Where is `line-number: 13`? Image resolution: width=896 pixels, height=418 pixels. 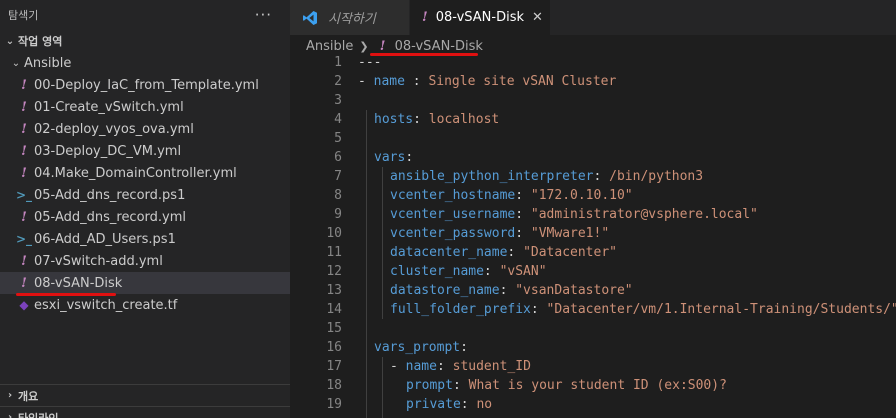
line-number: 13 is located at coordinates (334, 290).